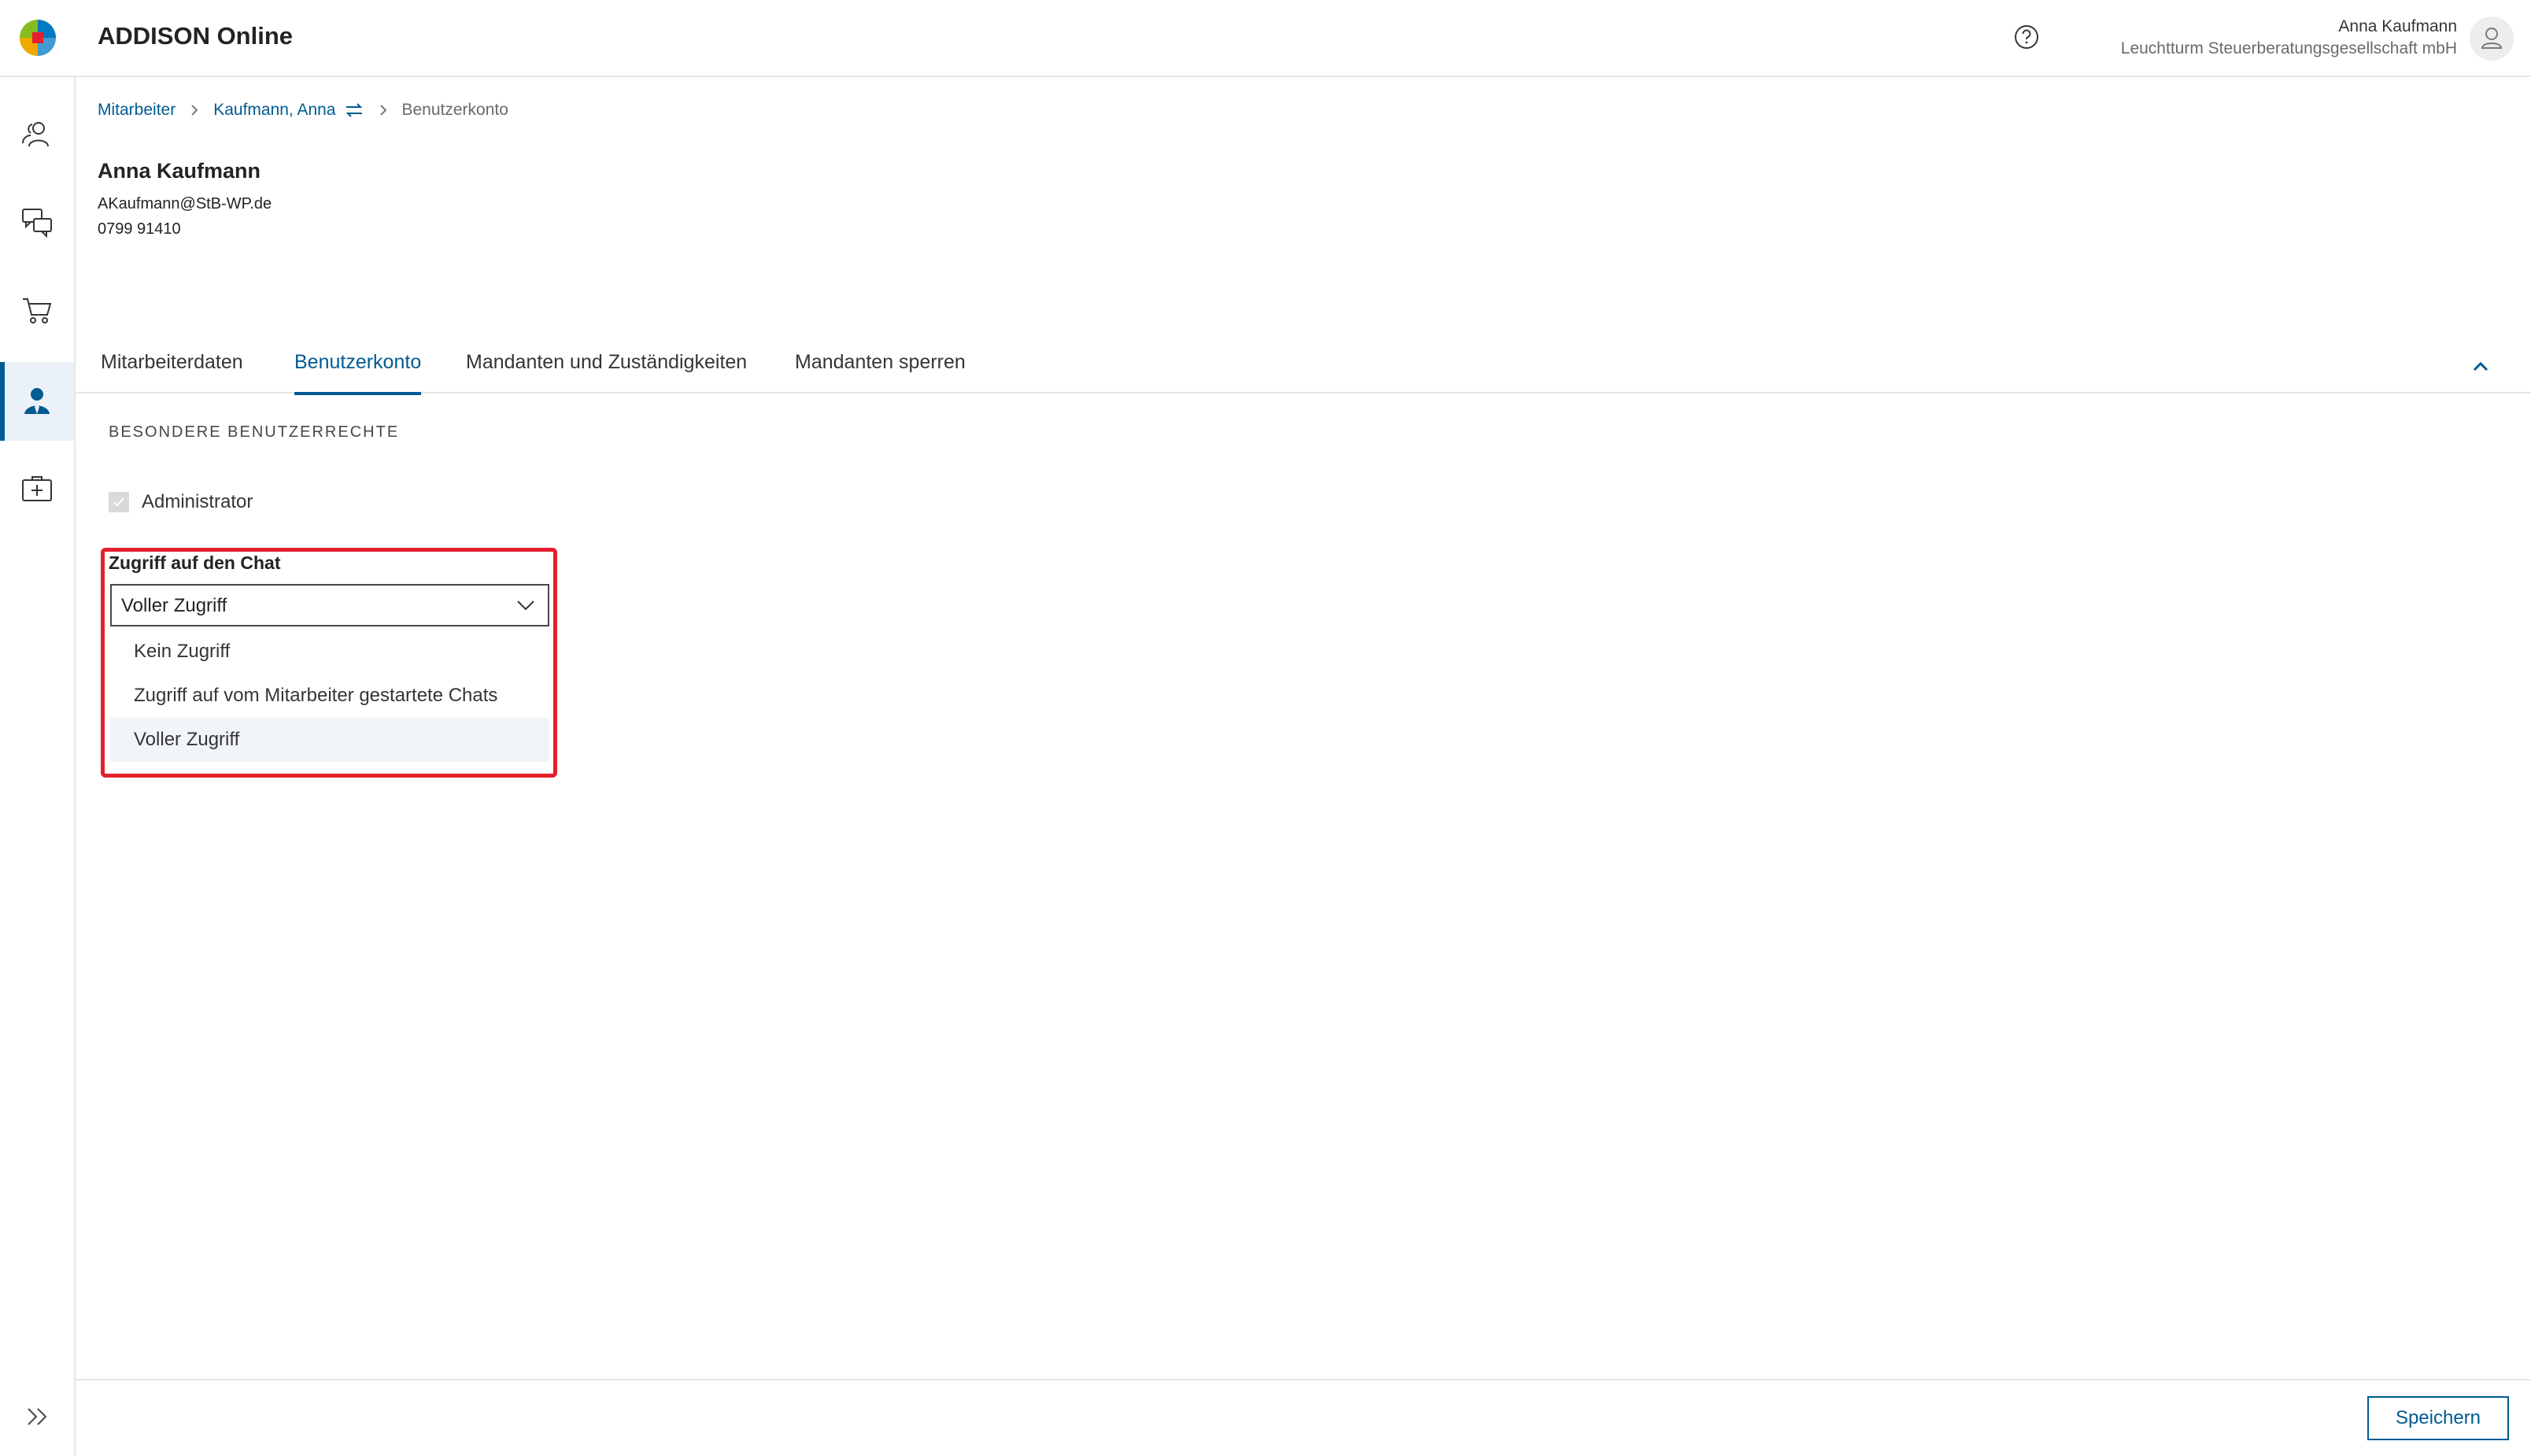  Describe the element at coordinates (197, 501) in the screenshot. I see `admin-label: Administrator` at that location.